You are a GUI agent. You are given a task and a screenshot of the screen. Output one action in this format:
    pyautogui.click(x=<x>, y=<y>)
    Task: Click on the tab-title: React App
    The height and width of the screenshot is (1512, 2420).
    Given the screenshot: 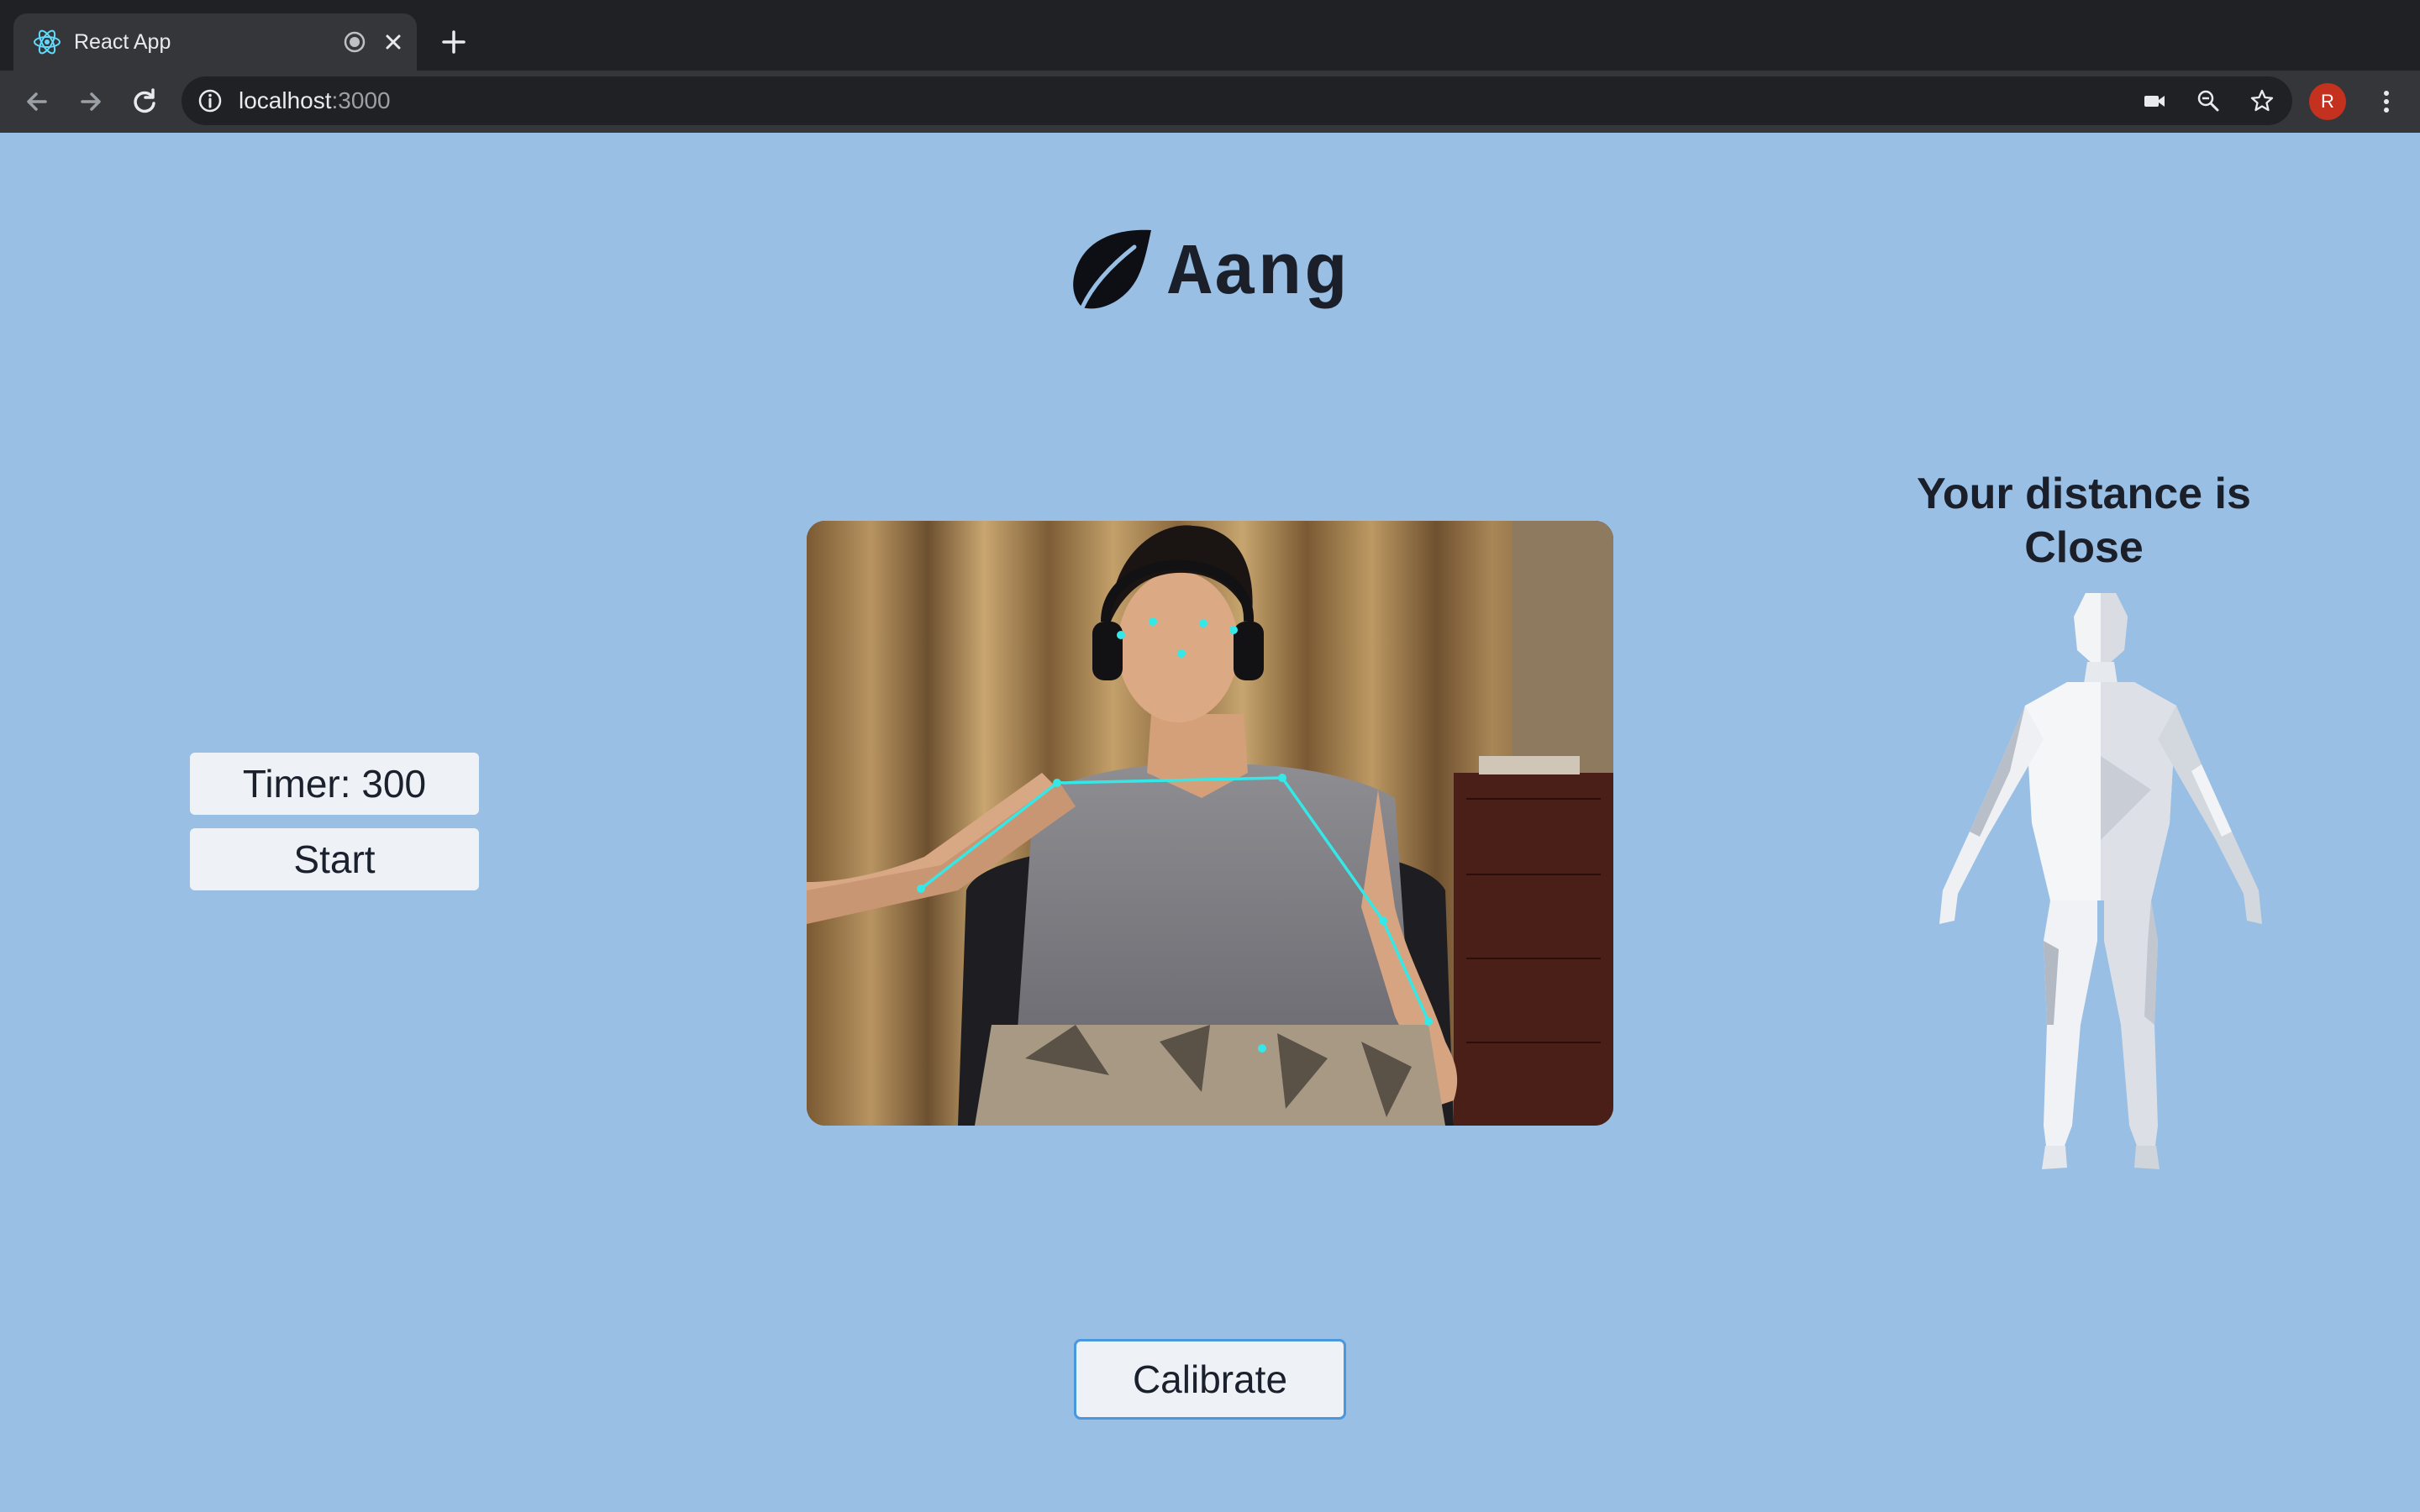 What is the action you would take?
    pyautogui.click(x=123, y=42)
    